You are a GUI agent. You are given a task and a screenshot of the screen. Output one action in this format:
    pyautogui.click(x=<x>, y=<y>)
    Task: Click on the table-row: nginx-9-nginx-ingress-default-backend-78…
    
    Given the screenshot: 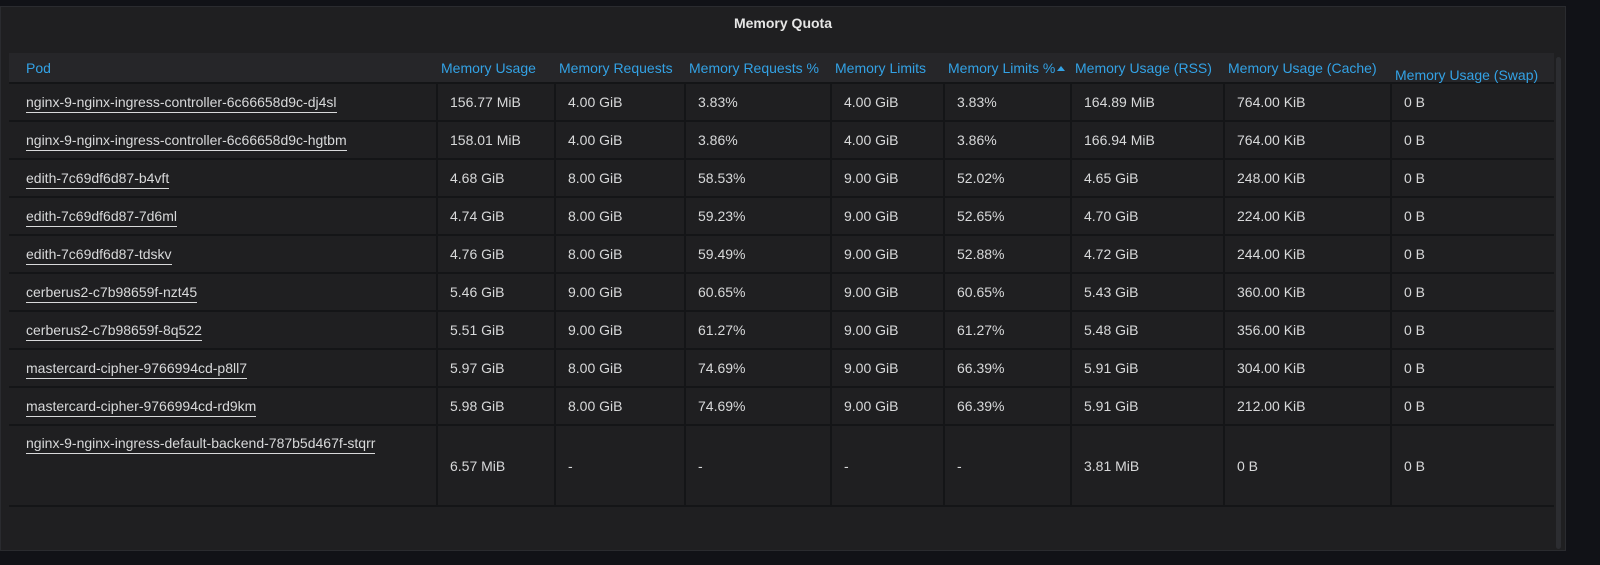 What is the action you would take?
    pyautogui.click(x=781, y=466)
    